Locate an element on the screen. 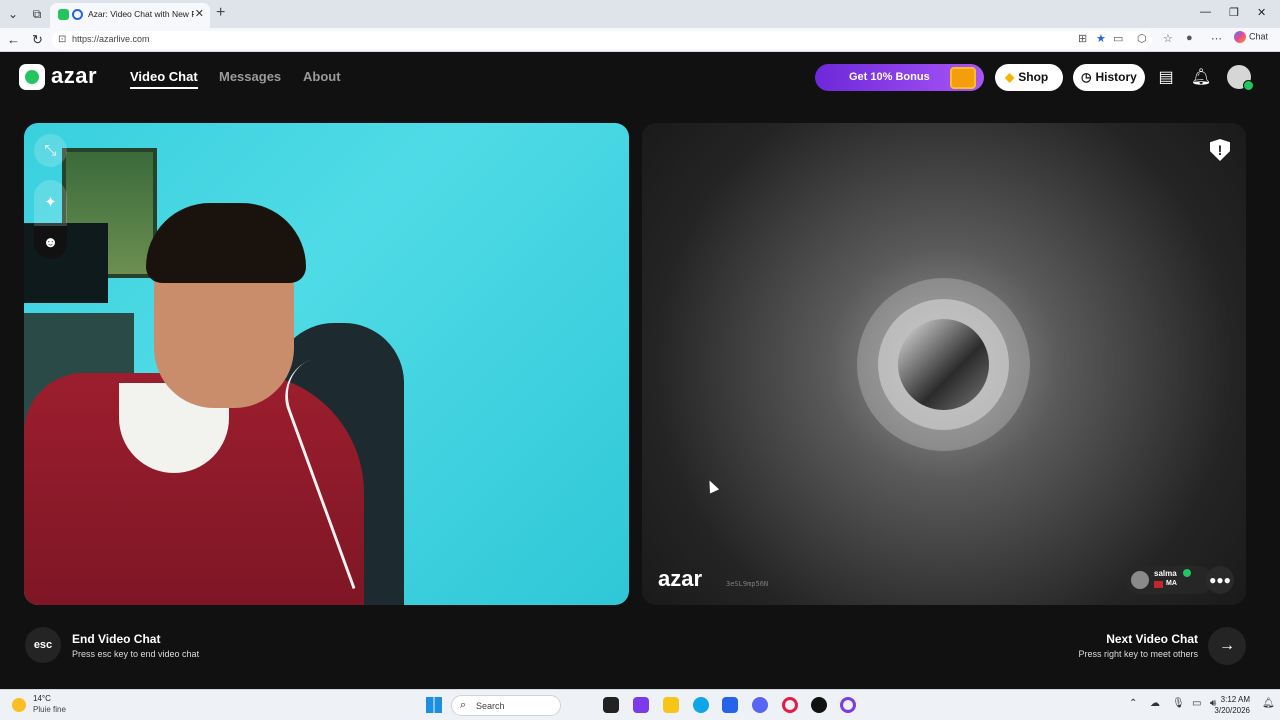 Image resolution: width=1280 pixels, height=720 pixels. microsoft-store-icon is located at coordinates (730, 705).